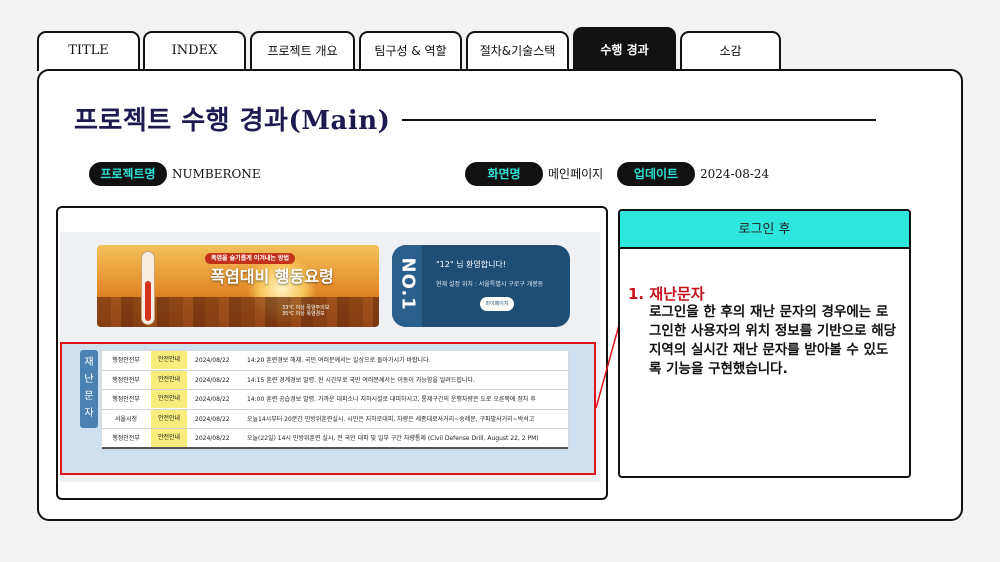  I want to click on tab-title: TITLE, so click(88, 51).